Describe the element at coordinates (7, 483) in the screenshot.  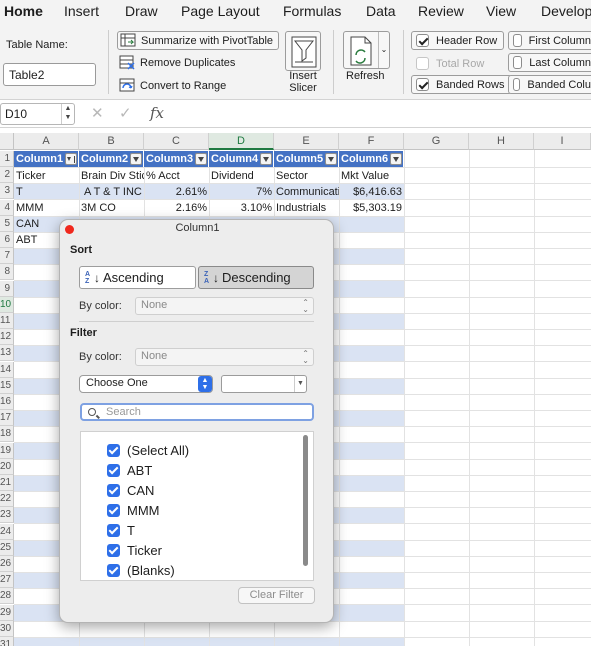
I see `row-header: 21` at that location.